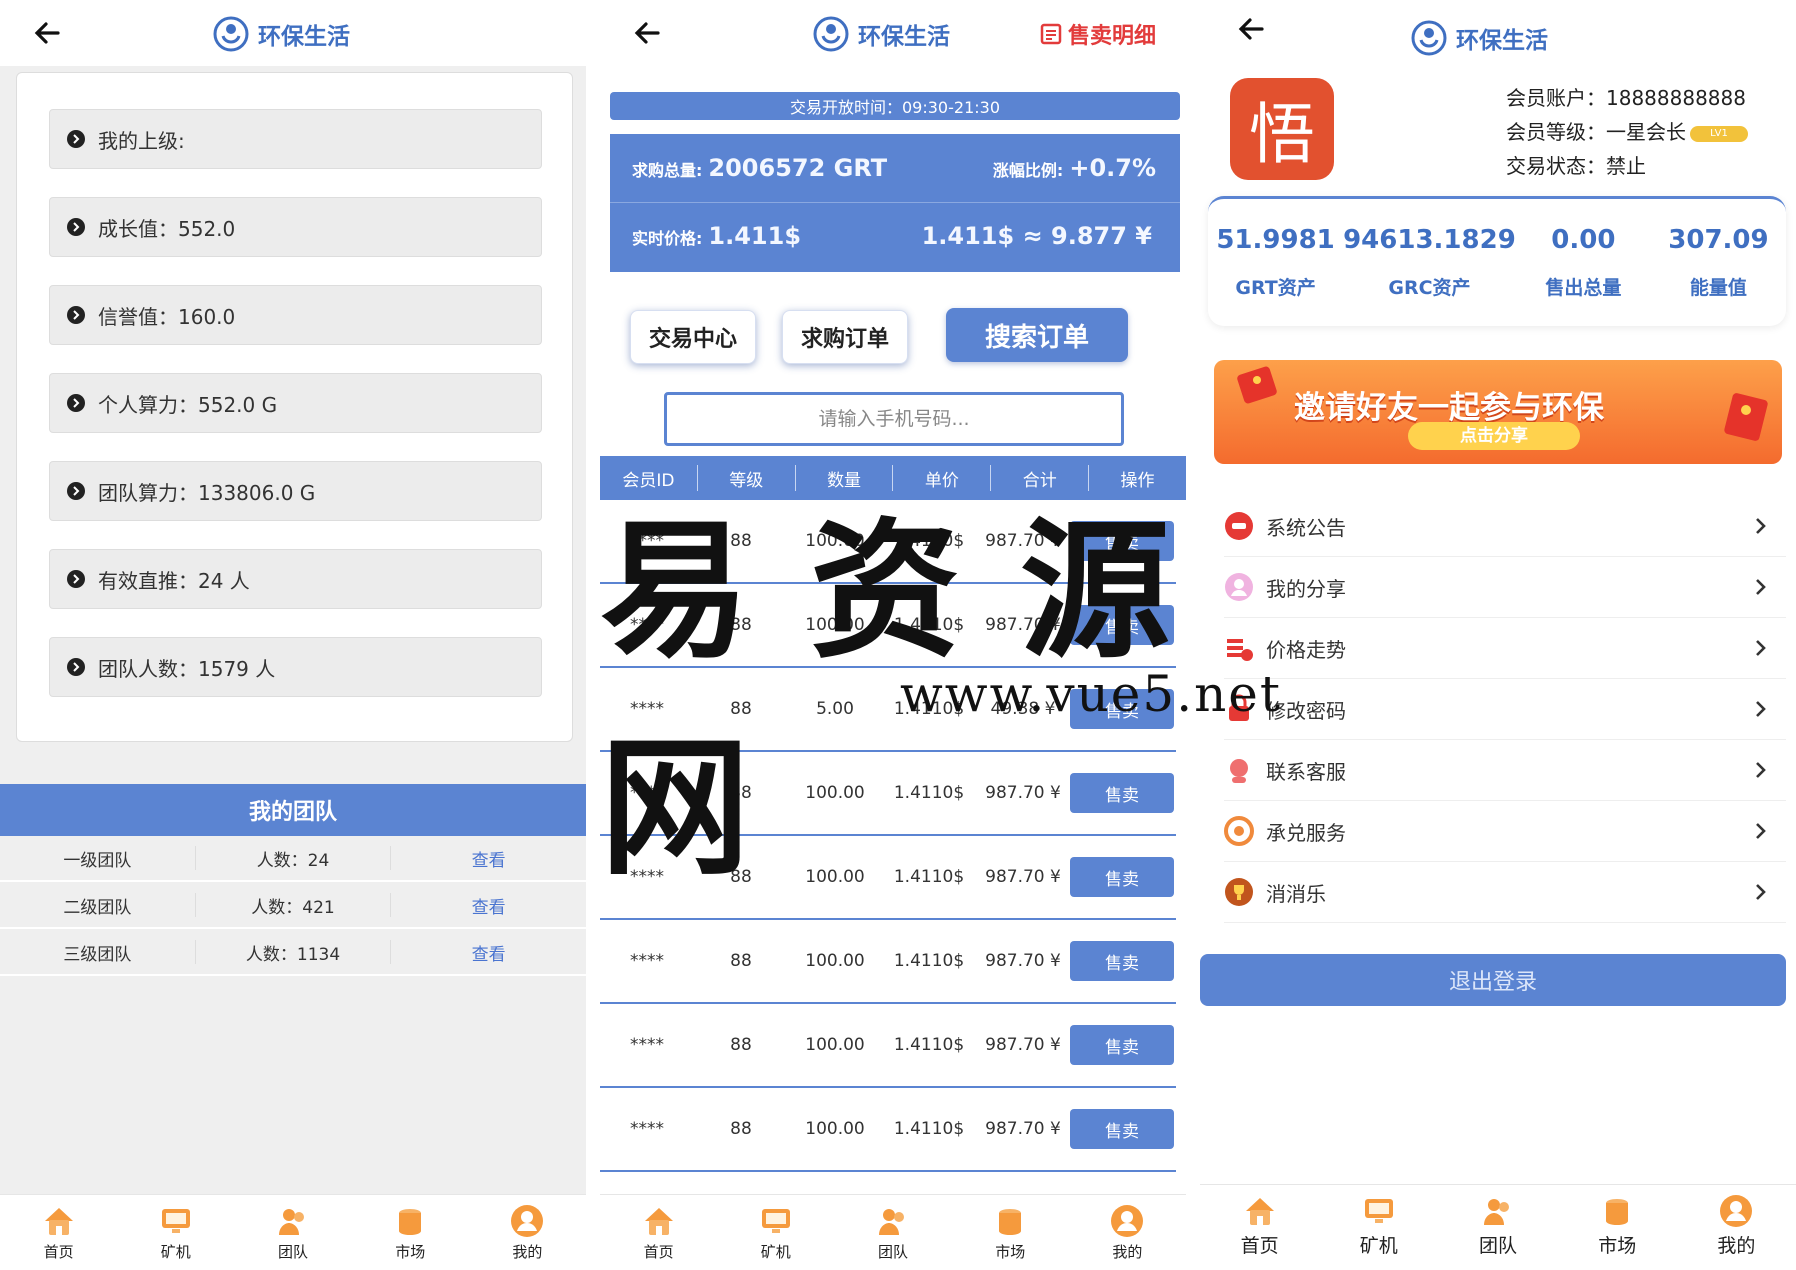 Image resolution: width=1796 pixels, height=1270 pixels. What do you see at coordinates (1736, 1211) in the screenshot?
I see `user-circle-icon` at bounding box center [1736, 1211].